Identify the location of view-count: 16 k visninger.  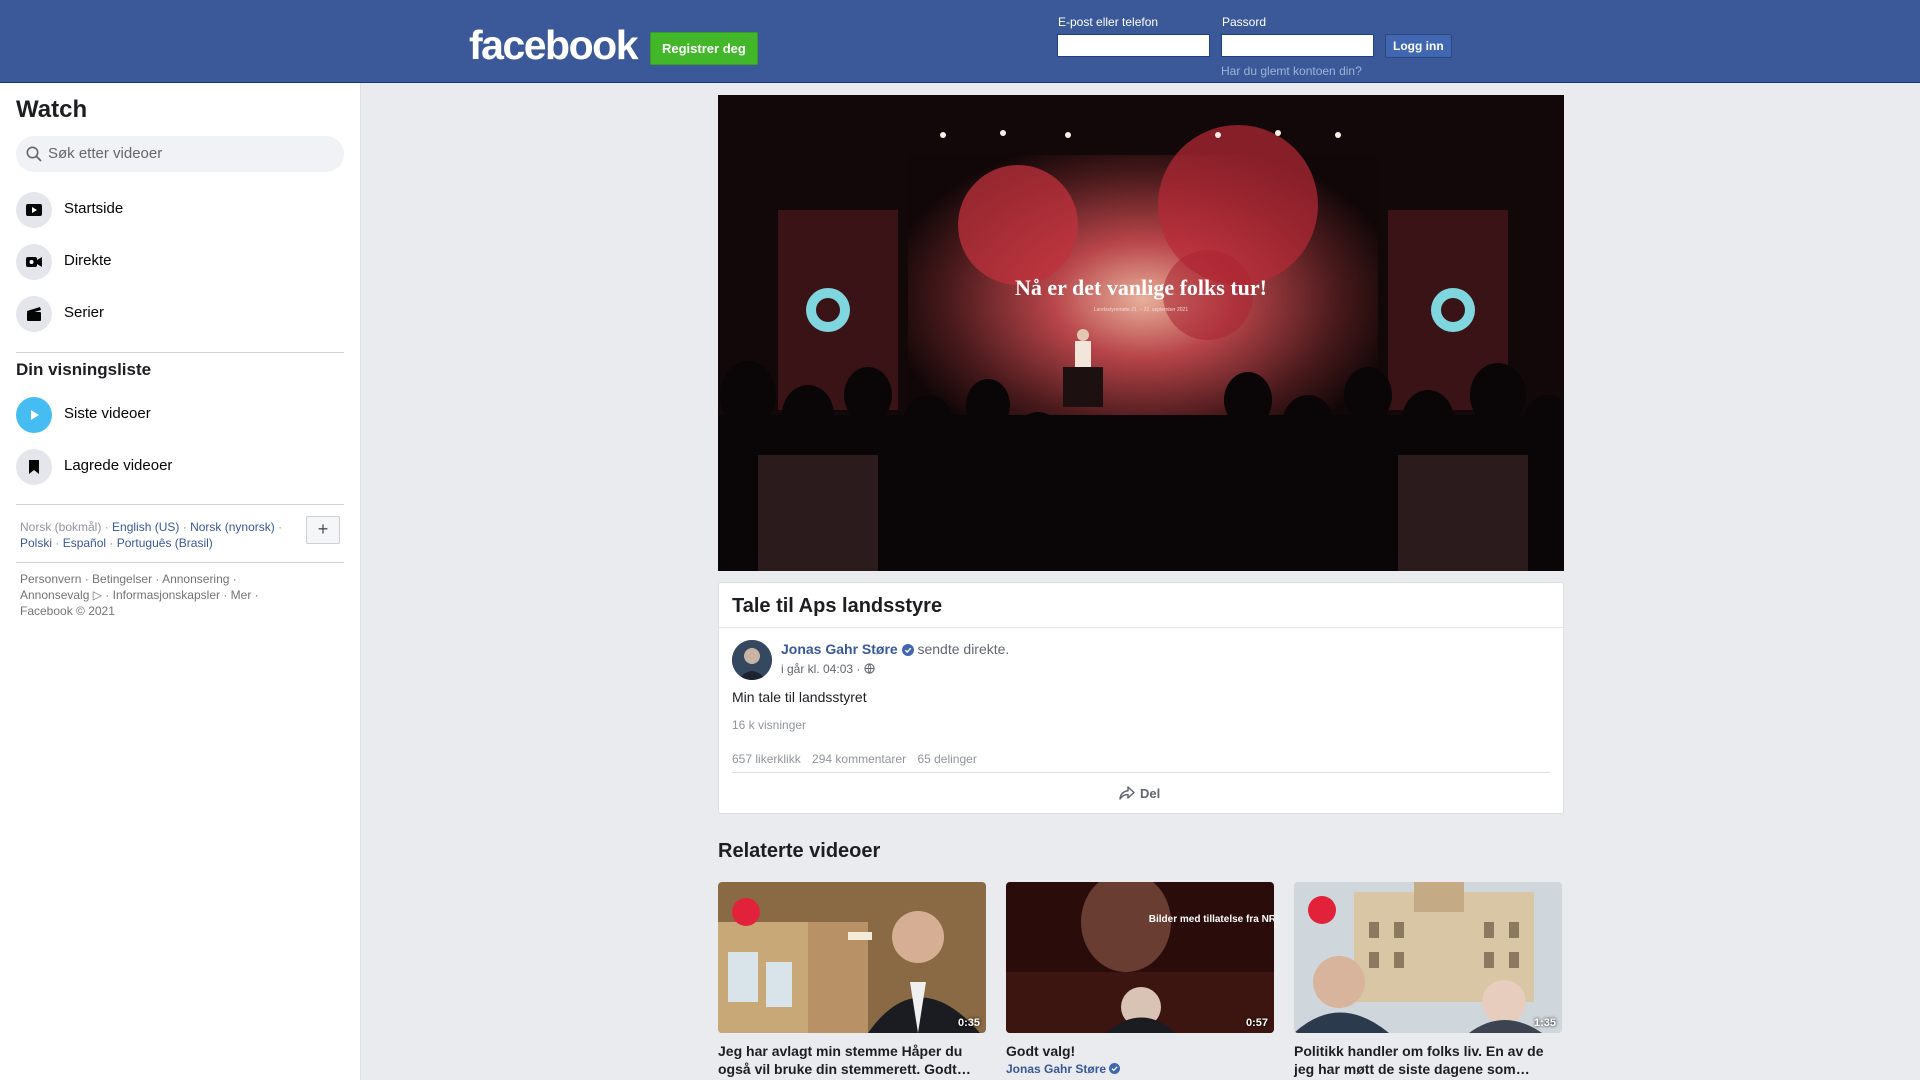
(769, 725).